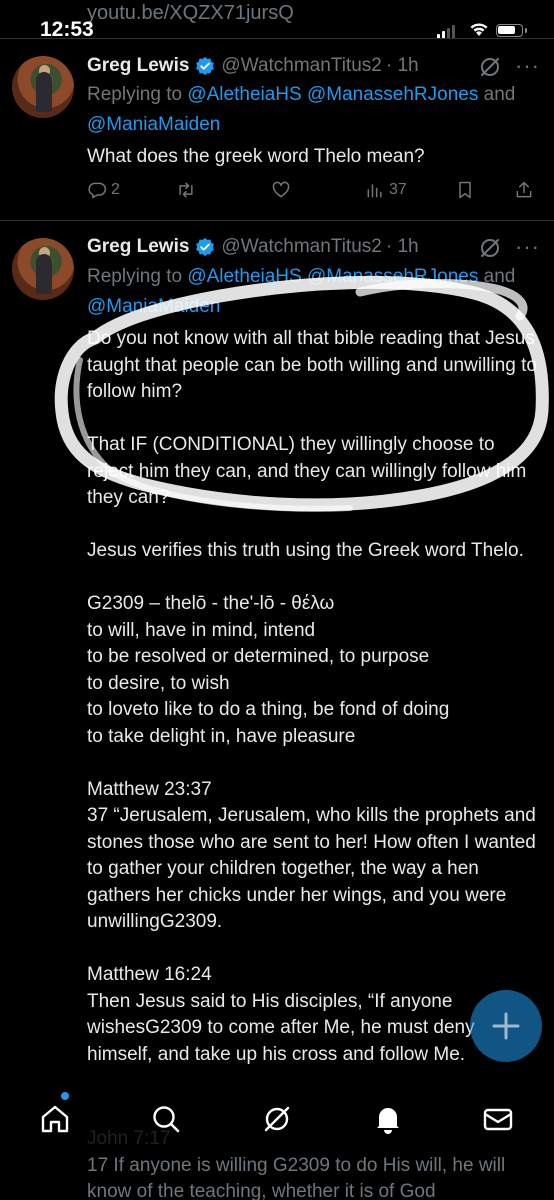 The height and width of the screenshot is (1200, 554). I want to click on wifi-icon, so click(479, 29).